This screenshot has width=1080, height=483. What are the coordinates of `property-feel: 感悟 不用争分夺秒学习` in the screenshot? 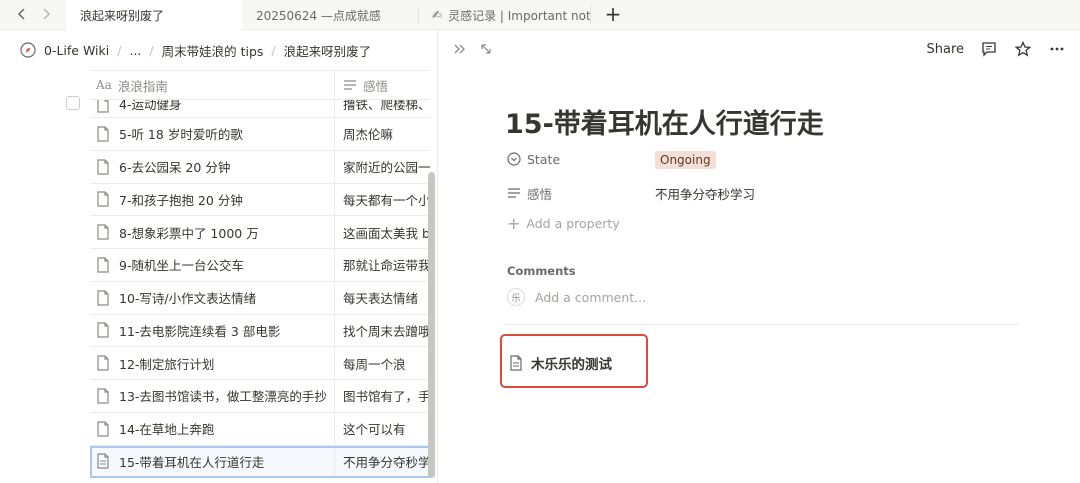 It's located at (631, 193).